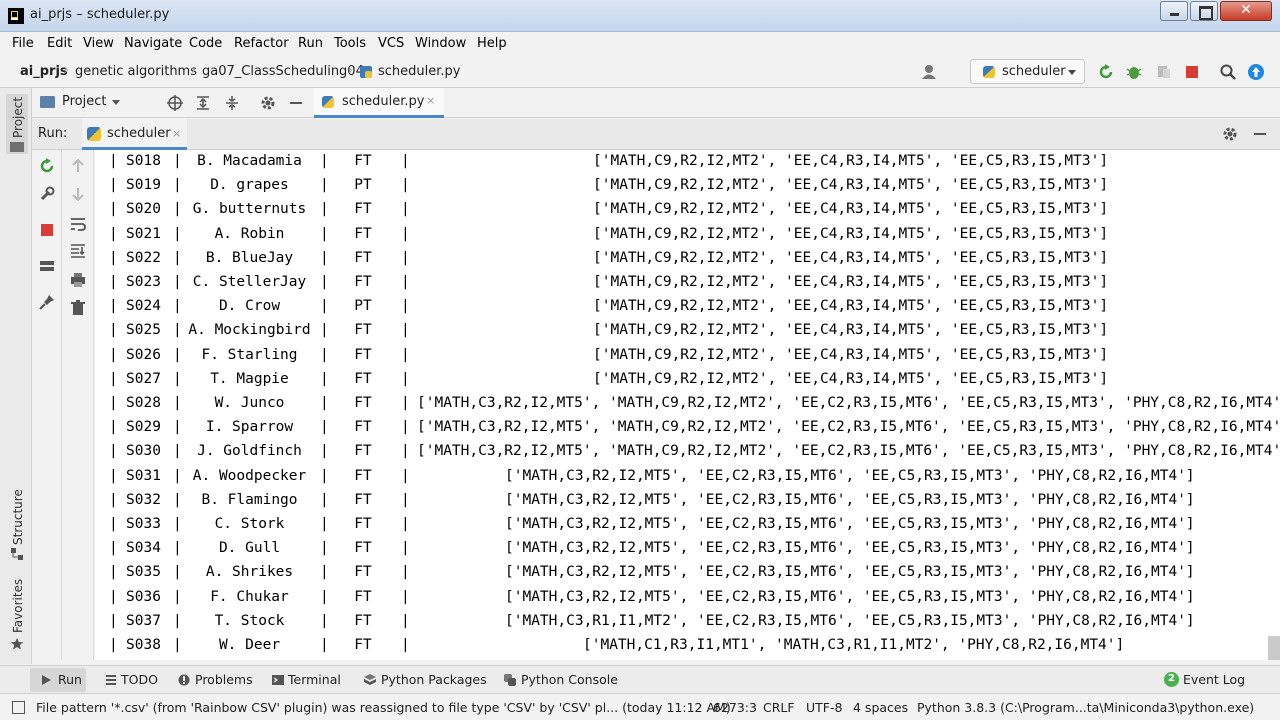 This screenshot has height=720, width=1280. Describe the element at coordinates (153, 43) in the screenshot. I see `menu-navigate: Navigate` at that location.